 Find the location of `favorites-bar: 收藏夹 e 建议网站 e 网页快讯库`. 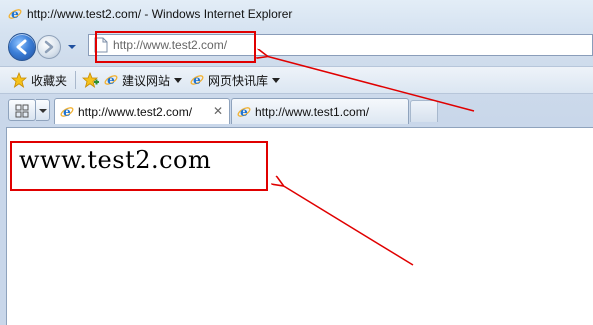

favorites-bar: 收藏夹 e 建议网站 e 网页快讯库 is located at coordinates (296, 80).